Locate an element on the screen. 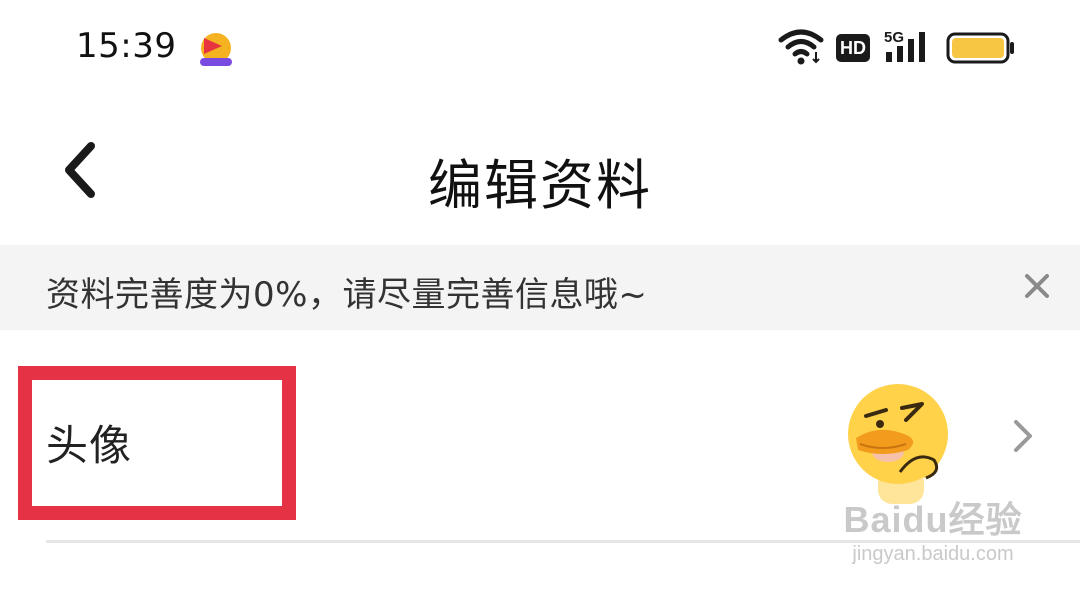  completion-notice-bar: 资料完善度为0%，请尽量完善信息哦~ is located at coordinates (540, 287).